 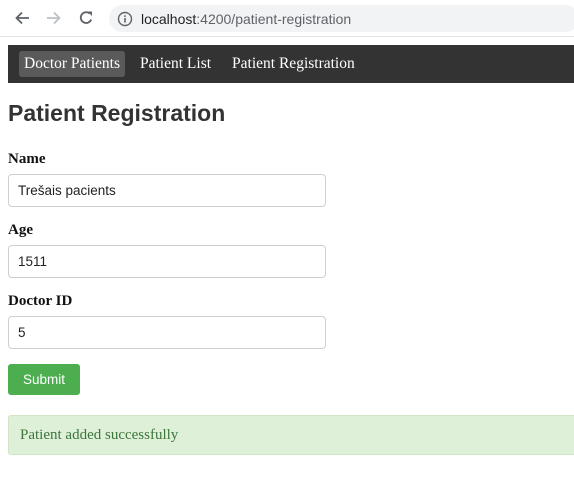 I want to click on url-text: localhost:4200/patient-registration, so click(x=246, y=18).